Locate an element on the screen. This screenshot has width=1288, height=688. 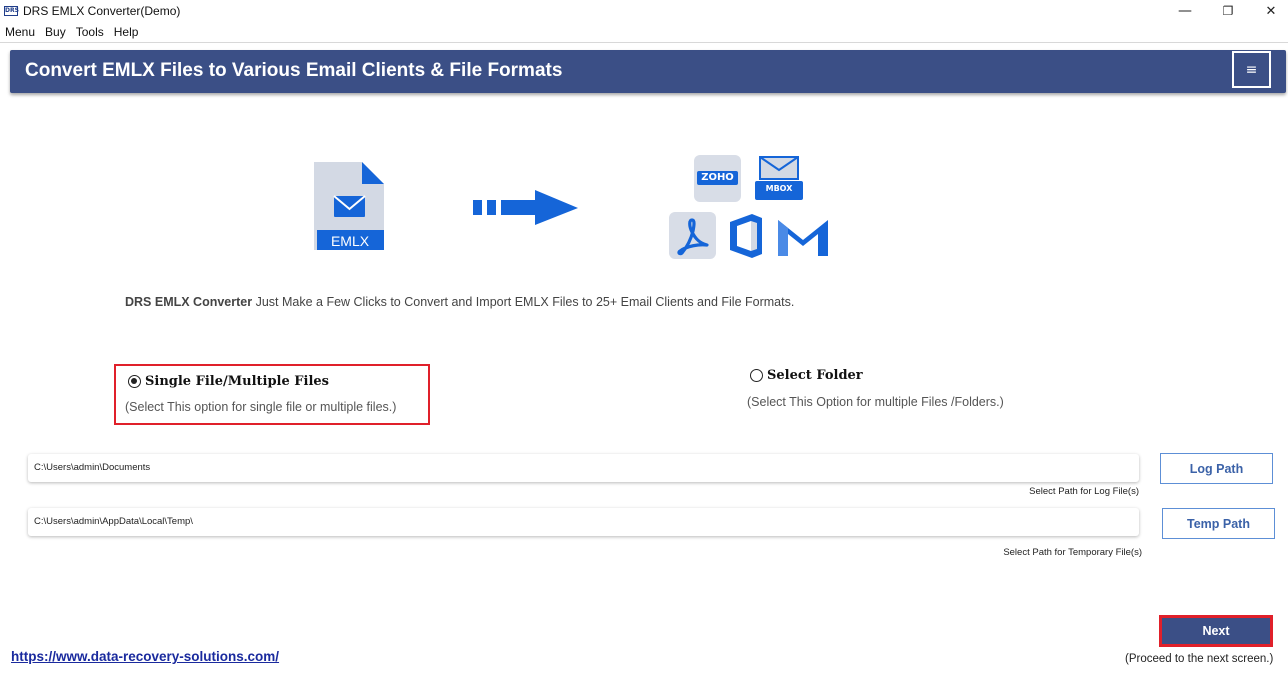
select-folder-label: Select Folder is located at coordinates (815, 375).